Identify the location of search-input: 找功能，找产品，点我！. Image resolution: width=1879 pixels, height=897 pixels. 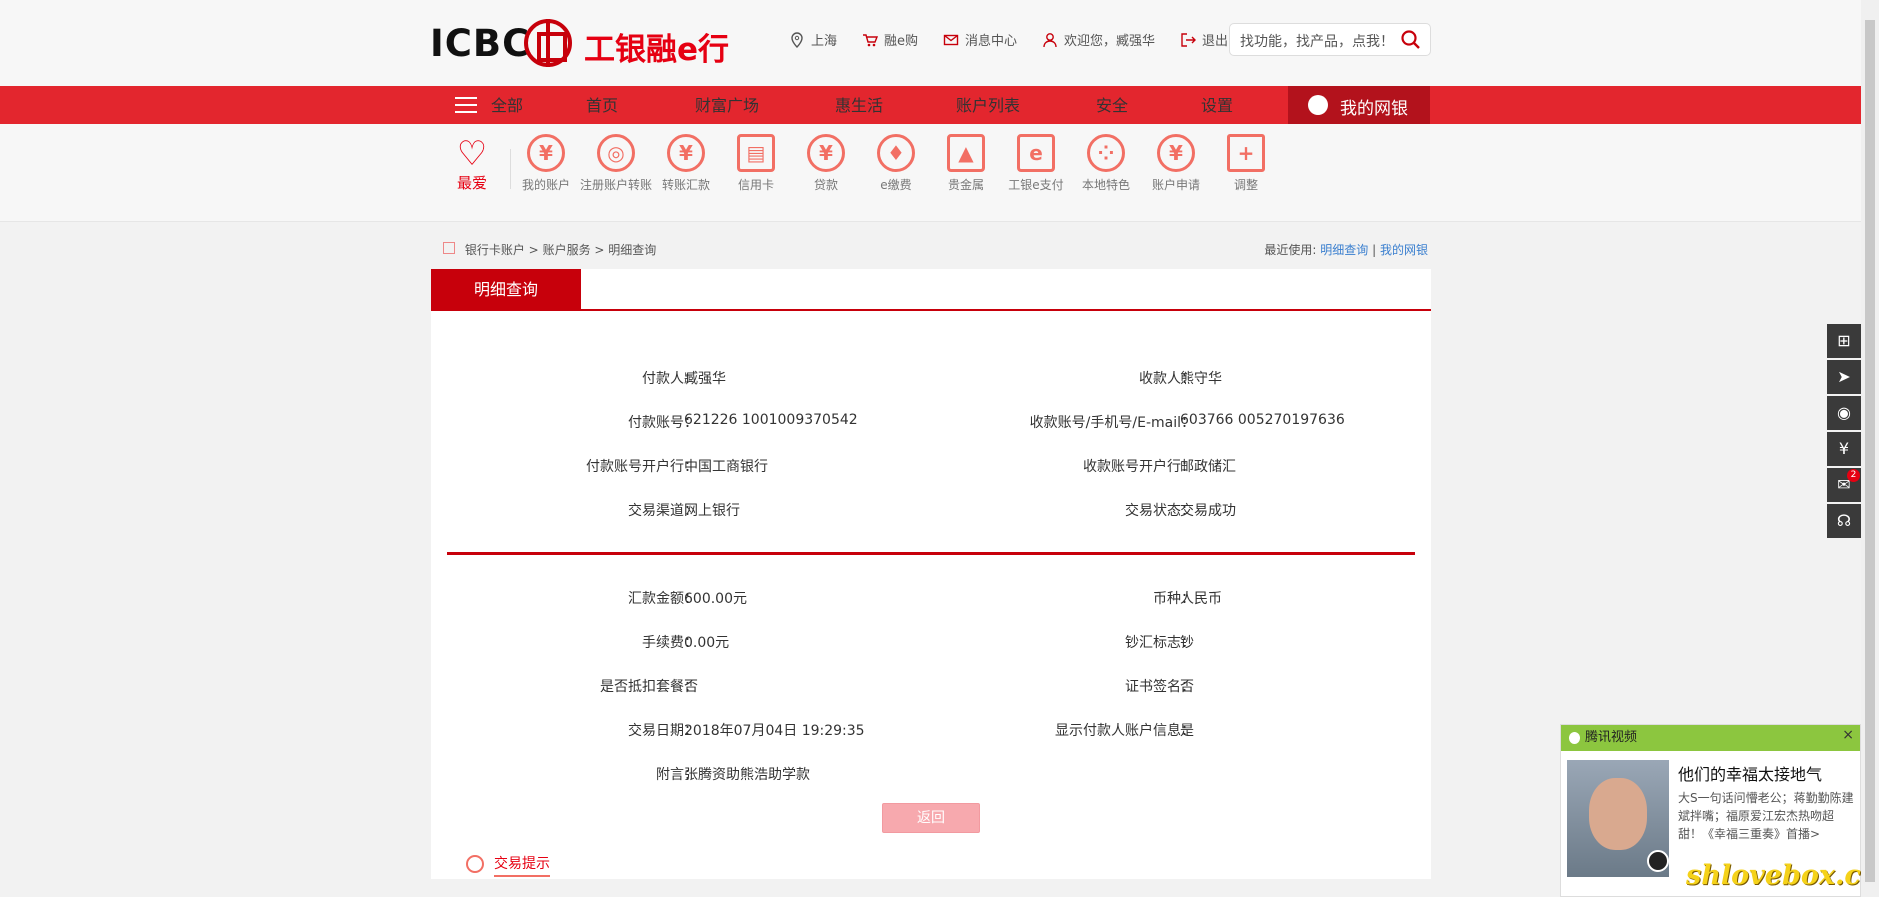
(1330, 39).